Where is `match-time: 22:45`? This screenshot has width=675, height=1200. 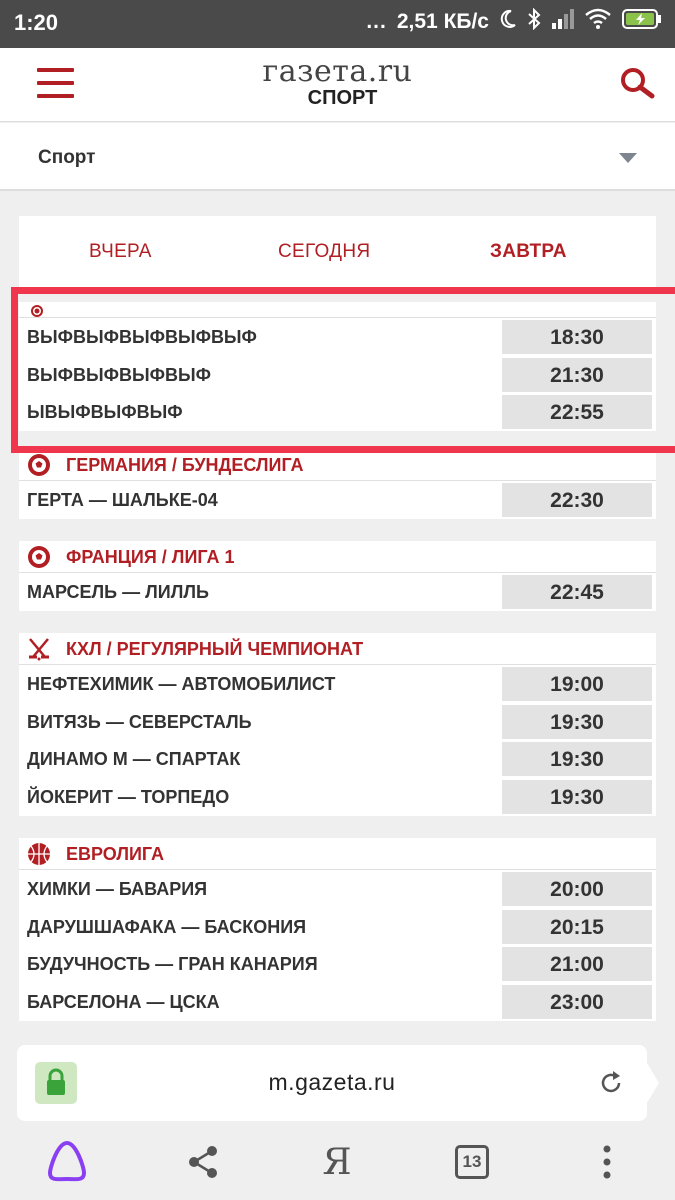
match-time: 22:45 is located at coordinates (577, 592).